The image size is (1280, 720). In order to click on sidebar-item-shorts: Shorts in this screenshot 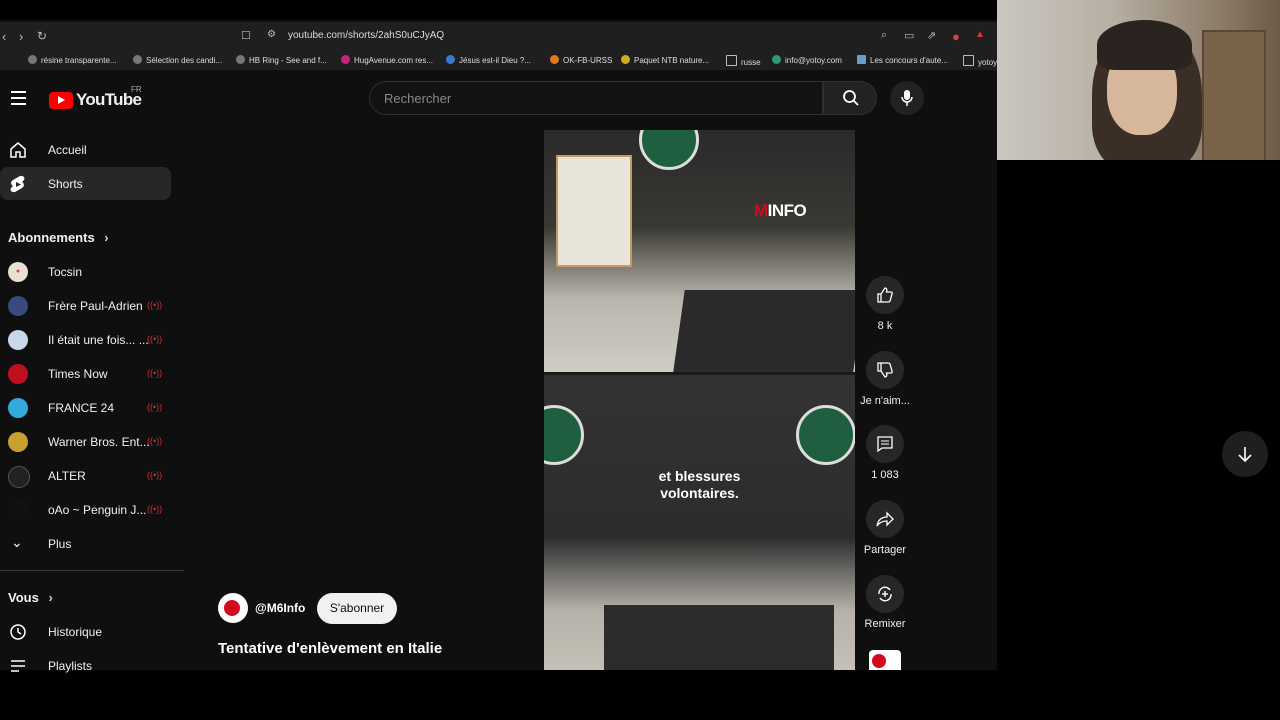, I will do `click(85, 183)`.